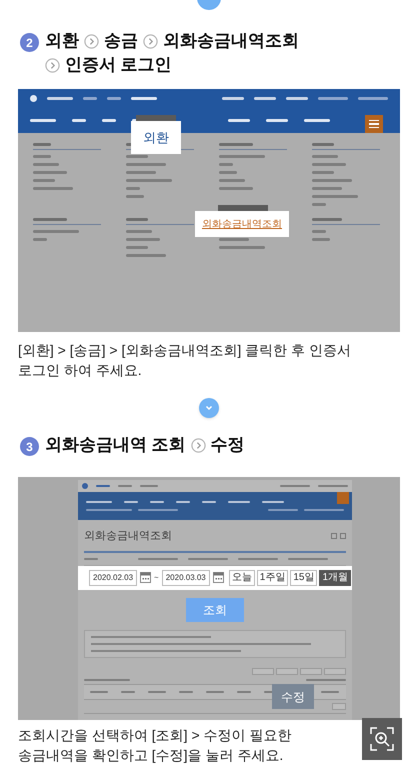 This screenshot has width=418, height=778. What do you see at coordinates (155, 745) in the screenshot?
I see `step-caption: 조회시간을 선택하여 [조회] > 수정이 필요한 송금내역을 확인하고 [수정]을 눌러 주세요.` at bounding box center [155, 745].